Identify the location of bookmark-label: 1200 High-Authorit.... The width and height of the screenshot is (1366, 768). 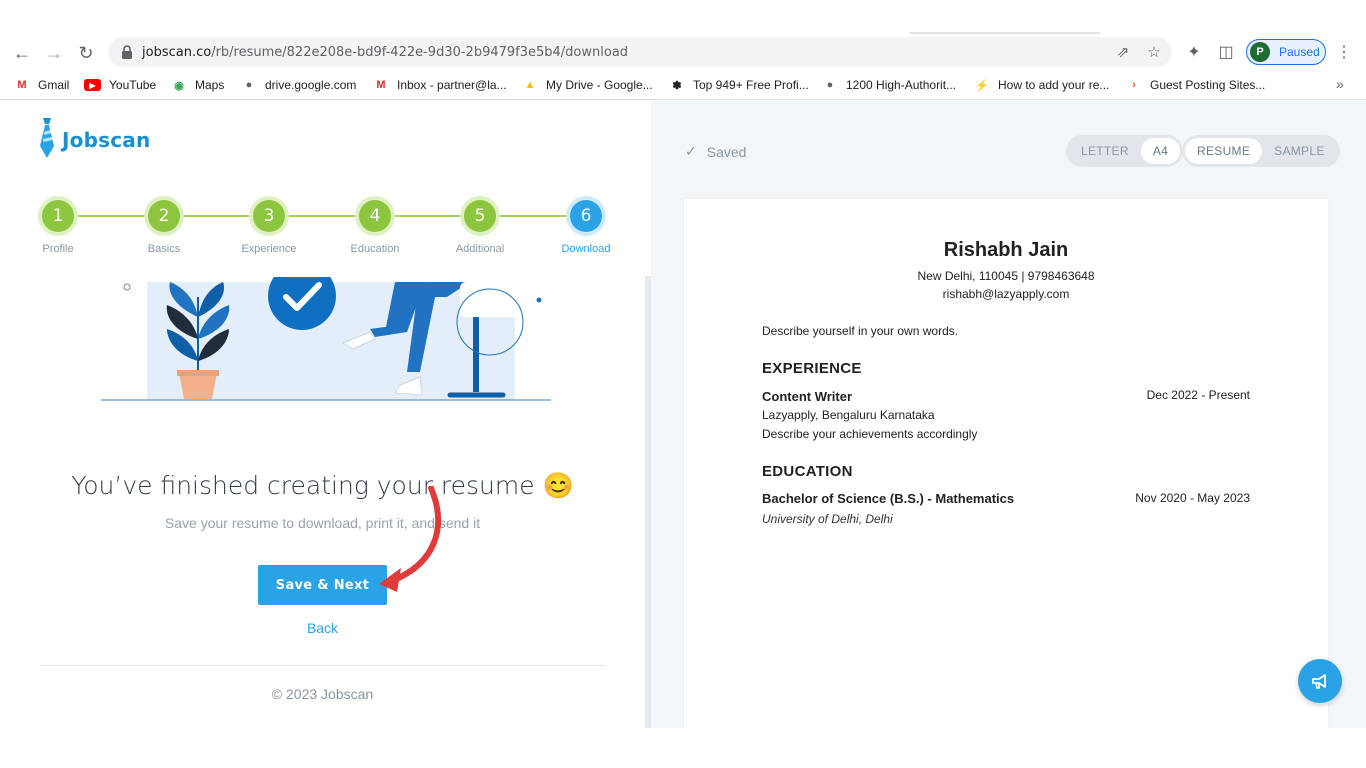
(901, 85).